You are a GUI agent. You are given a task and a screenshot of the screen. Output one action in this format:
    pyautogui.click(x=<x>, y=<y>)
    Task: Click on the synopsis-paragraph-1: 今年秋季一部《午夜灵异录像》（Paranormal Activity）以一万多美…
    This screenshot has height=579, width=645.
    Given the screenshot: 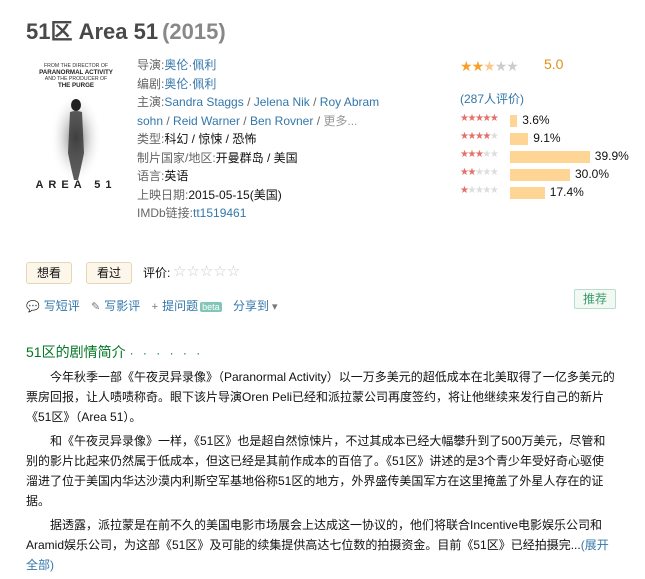 What is the action you would take?
    pyautogui.click(x=320, y=397)
    